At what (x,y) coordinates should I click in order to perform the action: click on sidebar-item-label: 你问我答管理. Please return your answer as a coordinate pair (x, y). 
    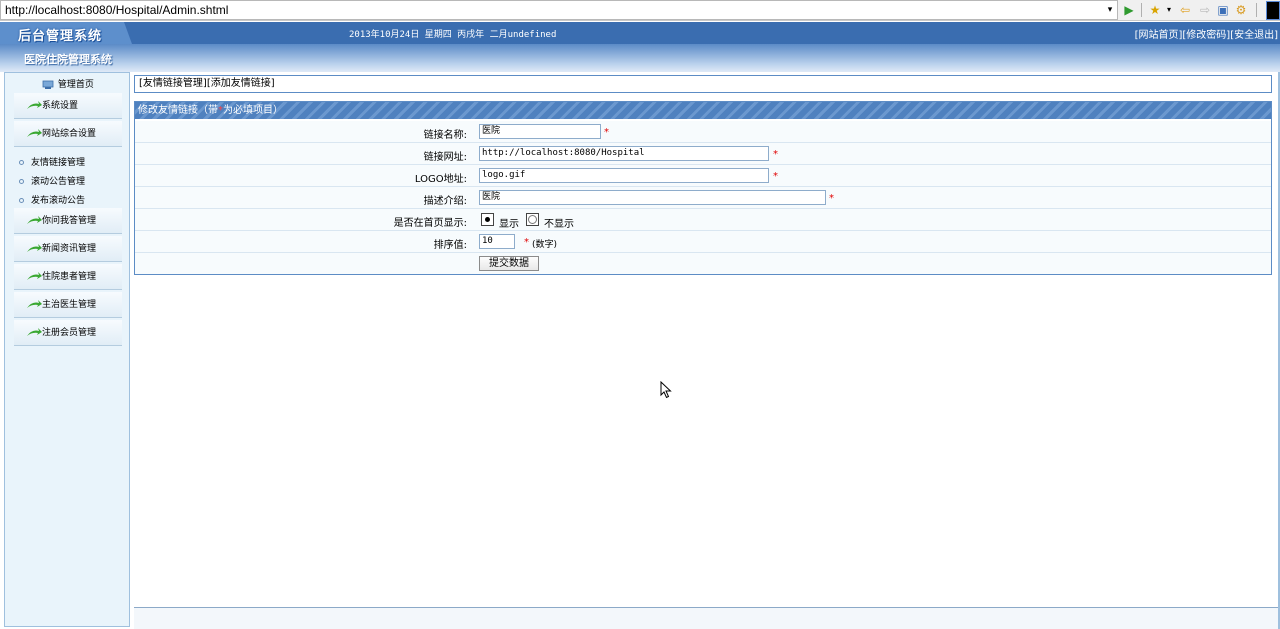
    Looking at the image, I should click on (69, 221).